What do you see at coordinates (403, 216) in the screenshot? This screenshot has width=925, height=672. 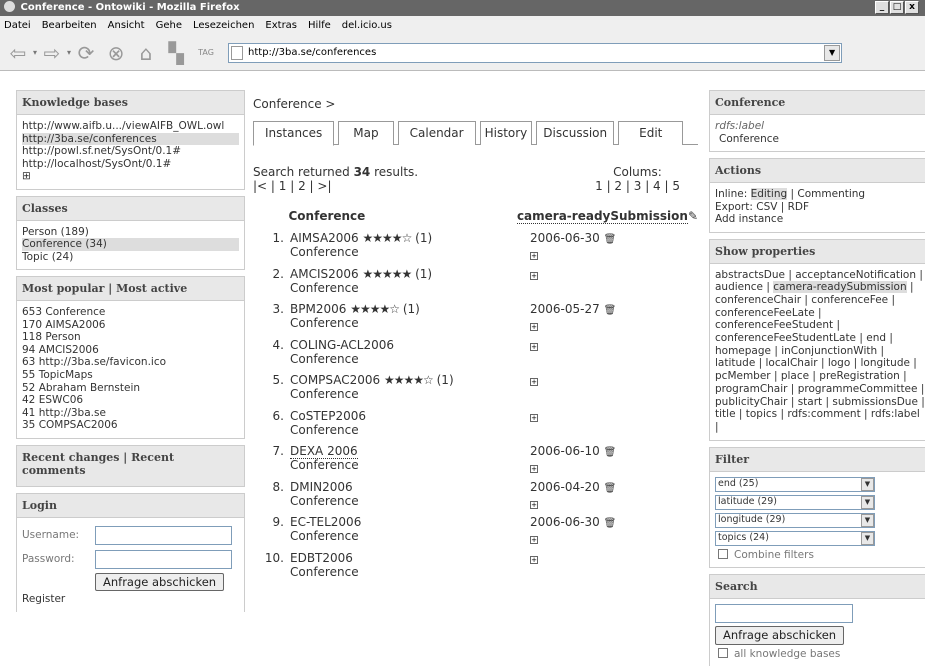 I see `col-conference-header: Conference` at bounding box center [403, 216].